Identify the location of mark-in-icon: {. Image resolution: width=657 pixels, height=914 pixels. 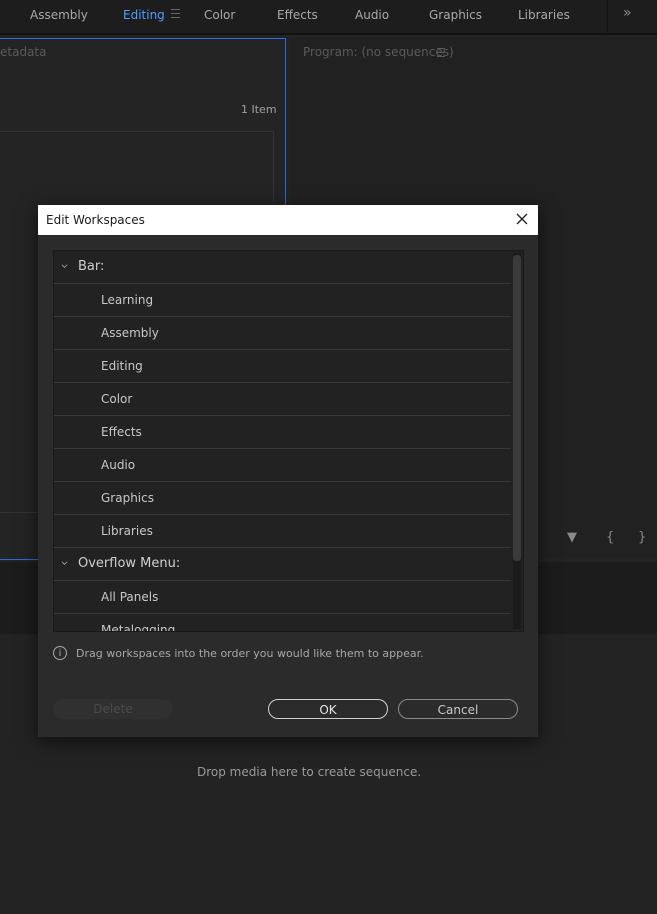
(610, 537).